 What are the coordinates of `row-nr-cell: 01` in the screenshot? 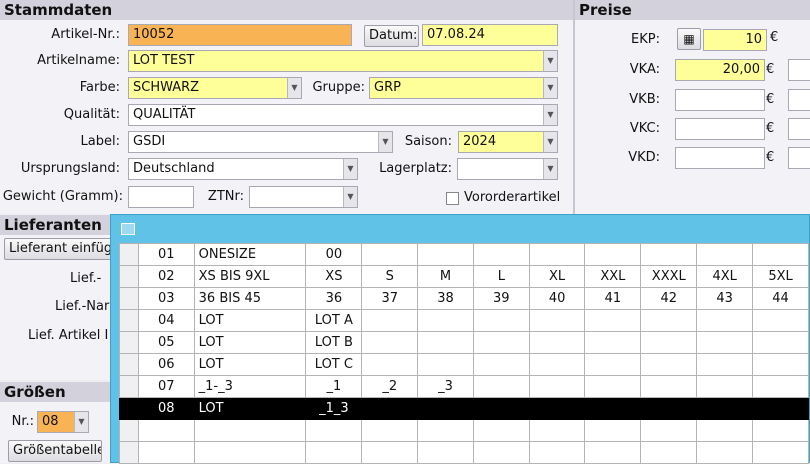 It's located at (166, 254).